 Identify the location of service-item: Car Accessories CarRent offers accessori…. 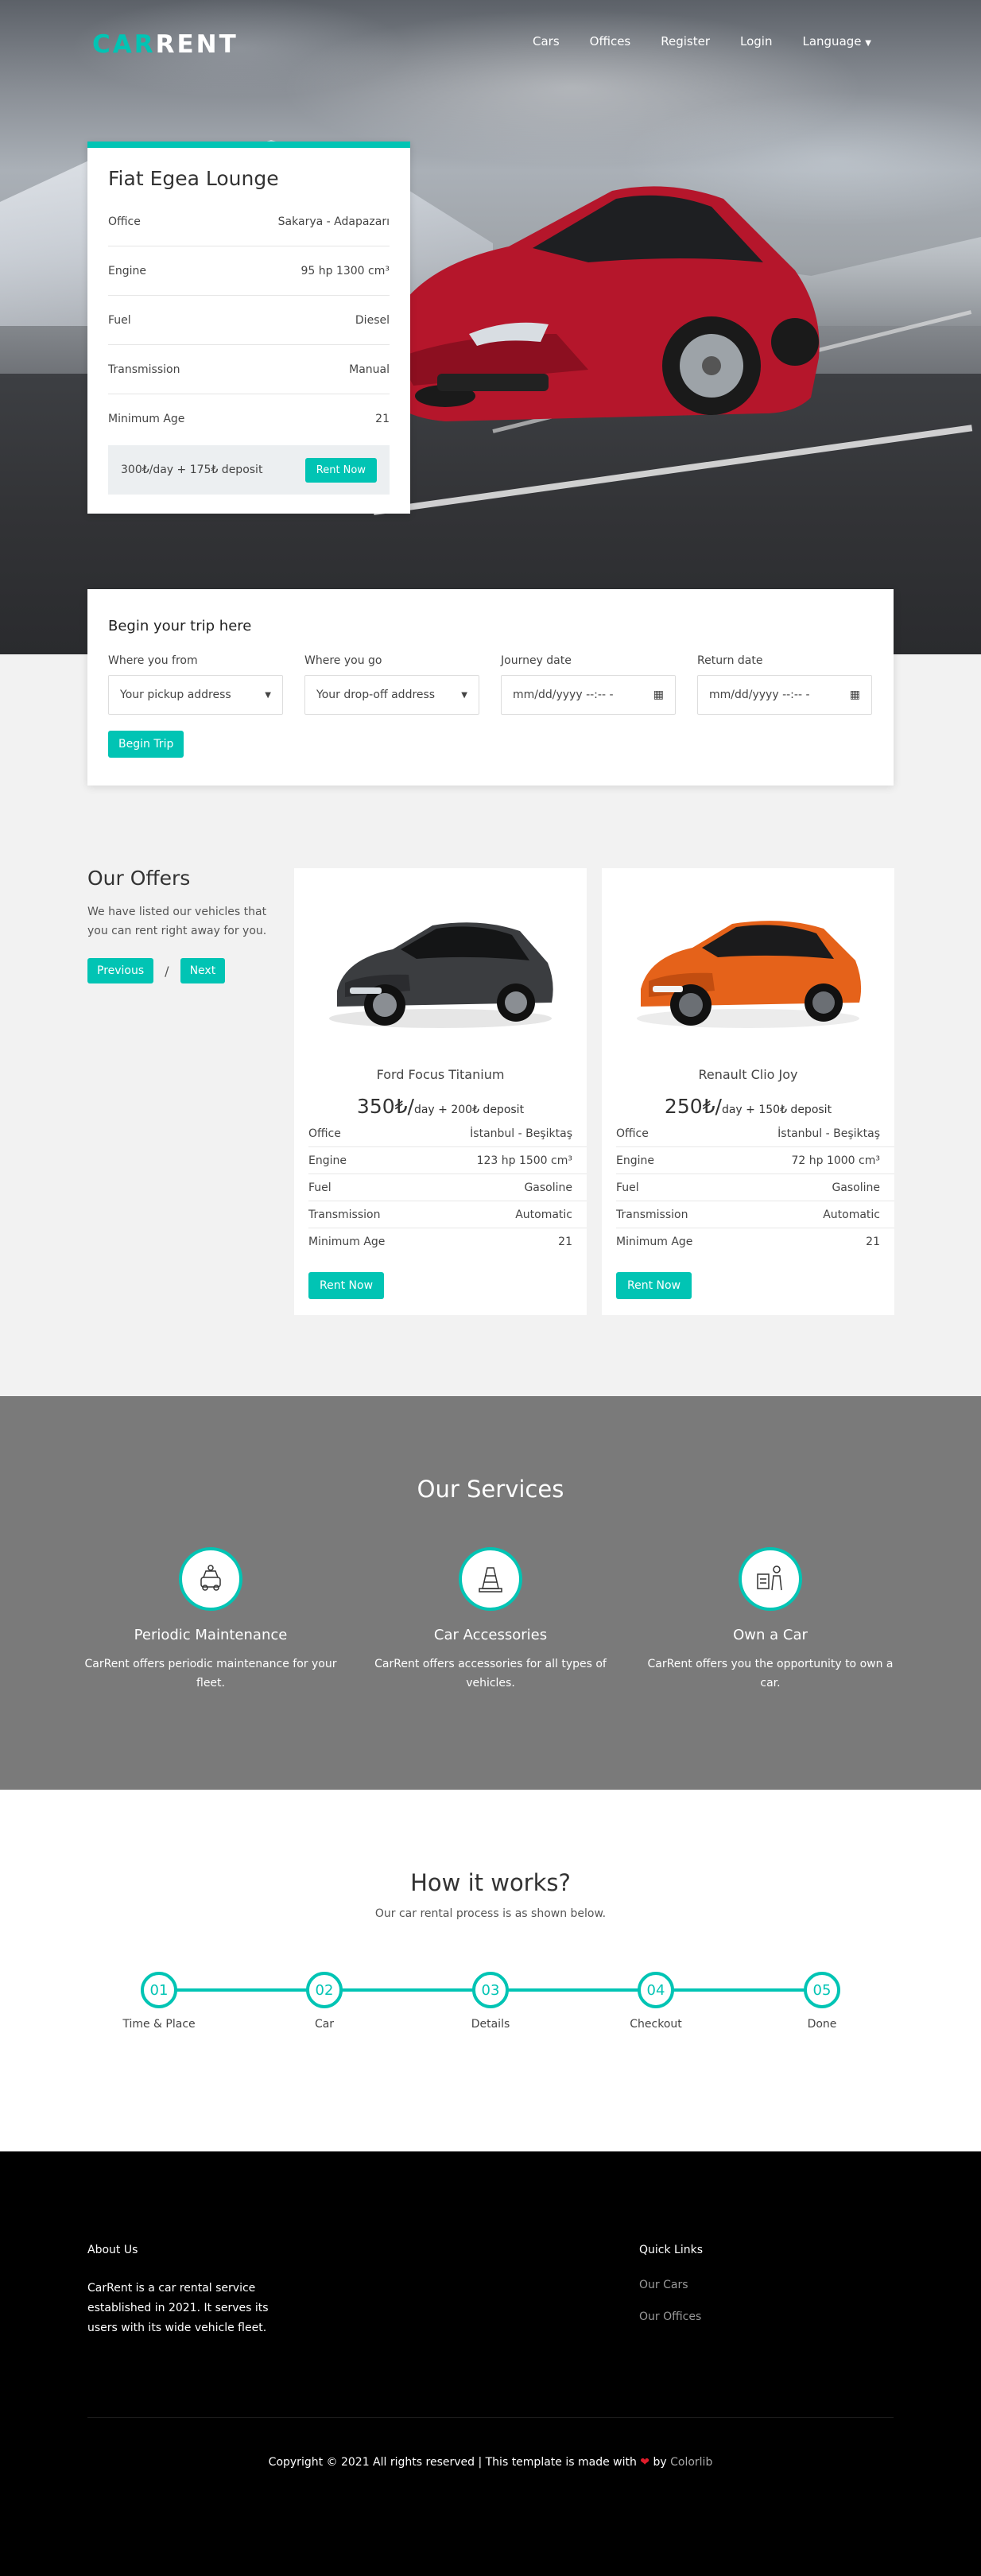
(490, 1620).